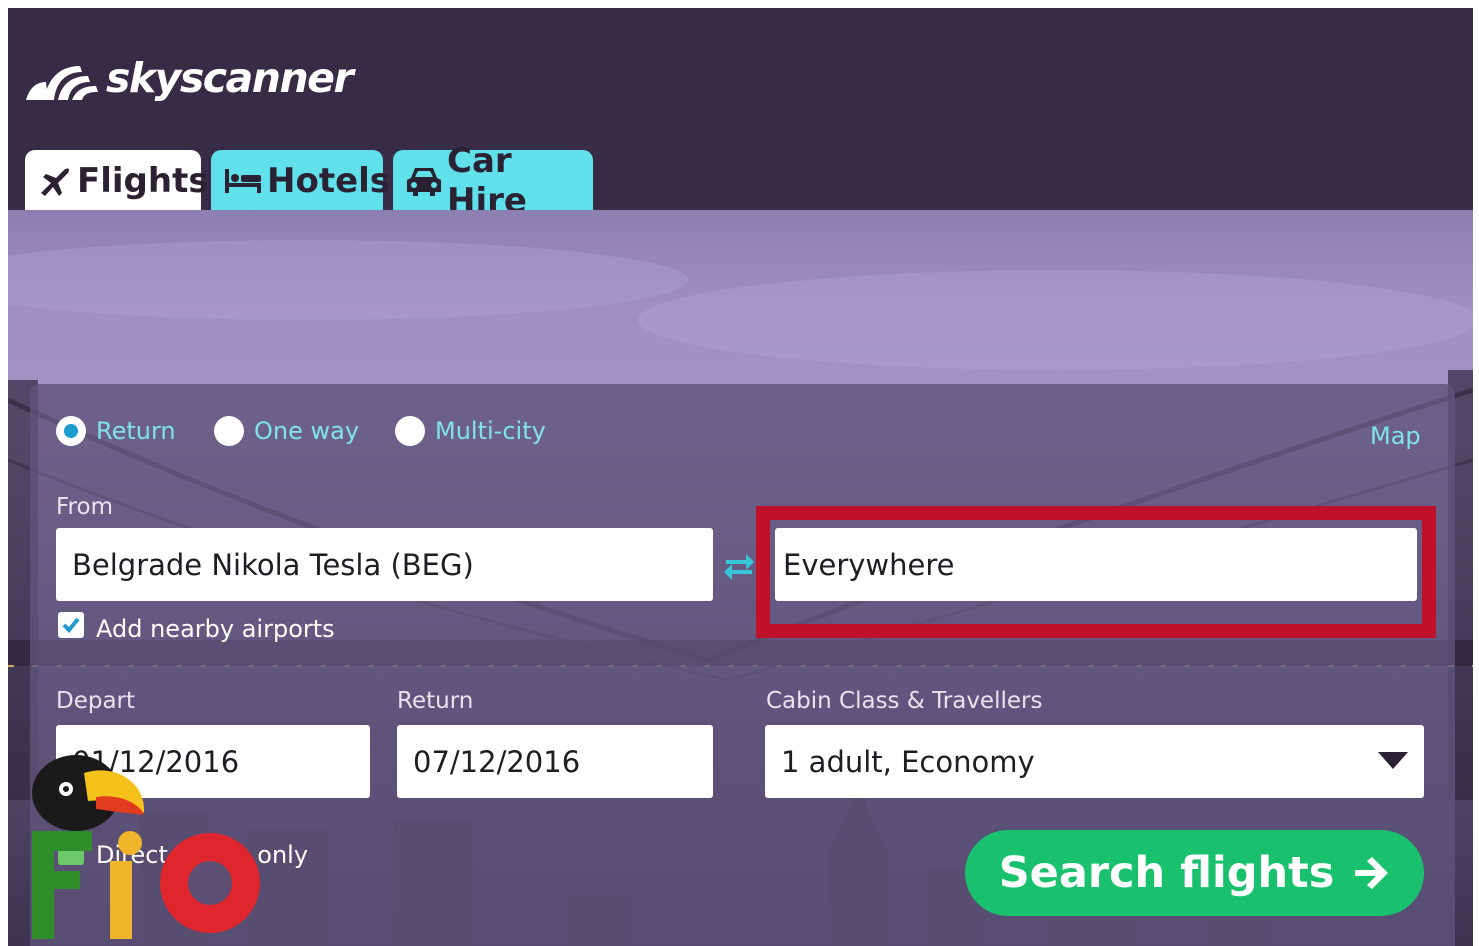  Describe the element at coordinates (908, 761) in the screenshot. I see `cabin-value: 1 adult, Economy` at that location.